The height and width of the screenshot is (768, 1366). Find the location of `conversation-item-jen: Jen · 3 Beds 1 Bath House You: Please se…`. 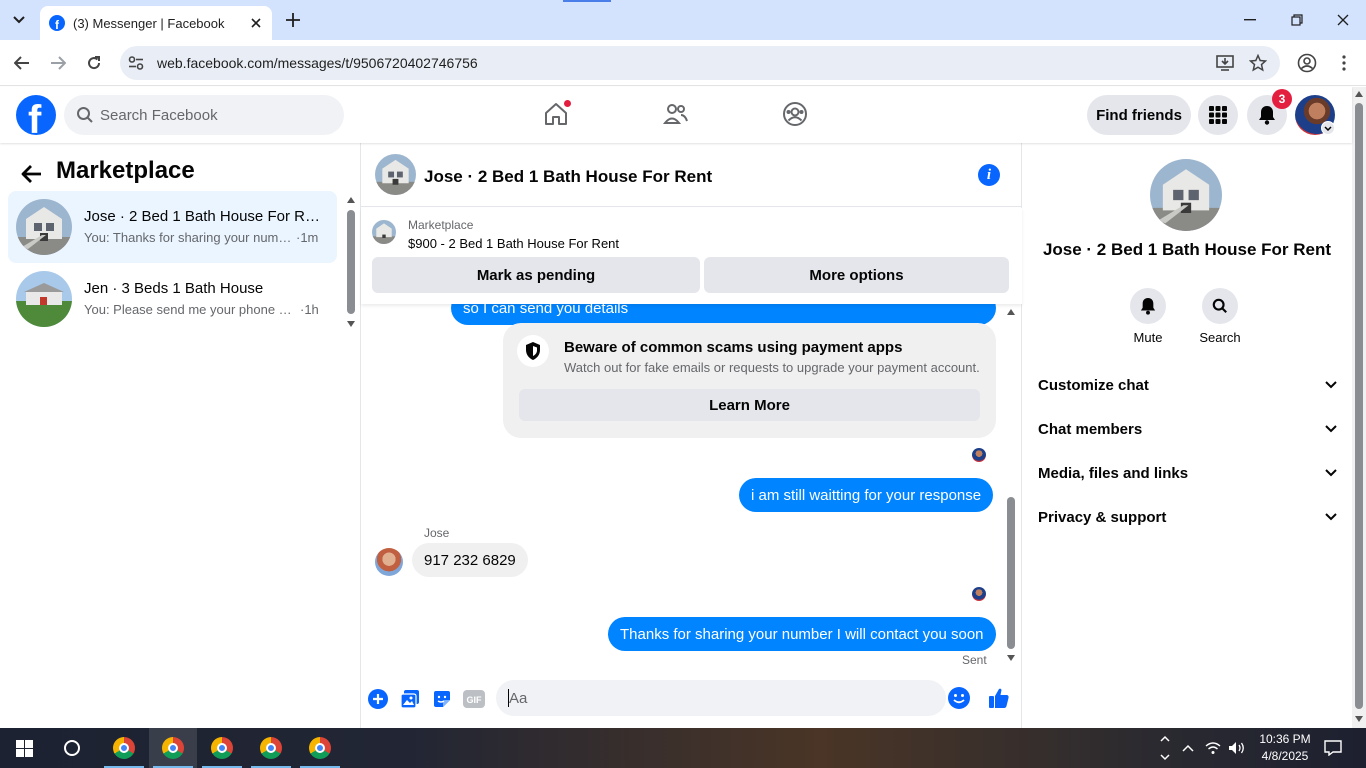

conversation-item-jen: Jen · 3 Beds 1 Bath House You: Please se… is located at coordinates (172, 299).